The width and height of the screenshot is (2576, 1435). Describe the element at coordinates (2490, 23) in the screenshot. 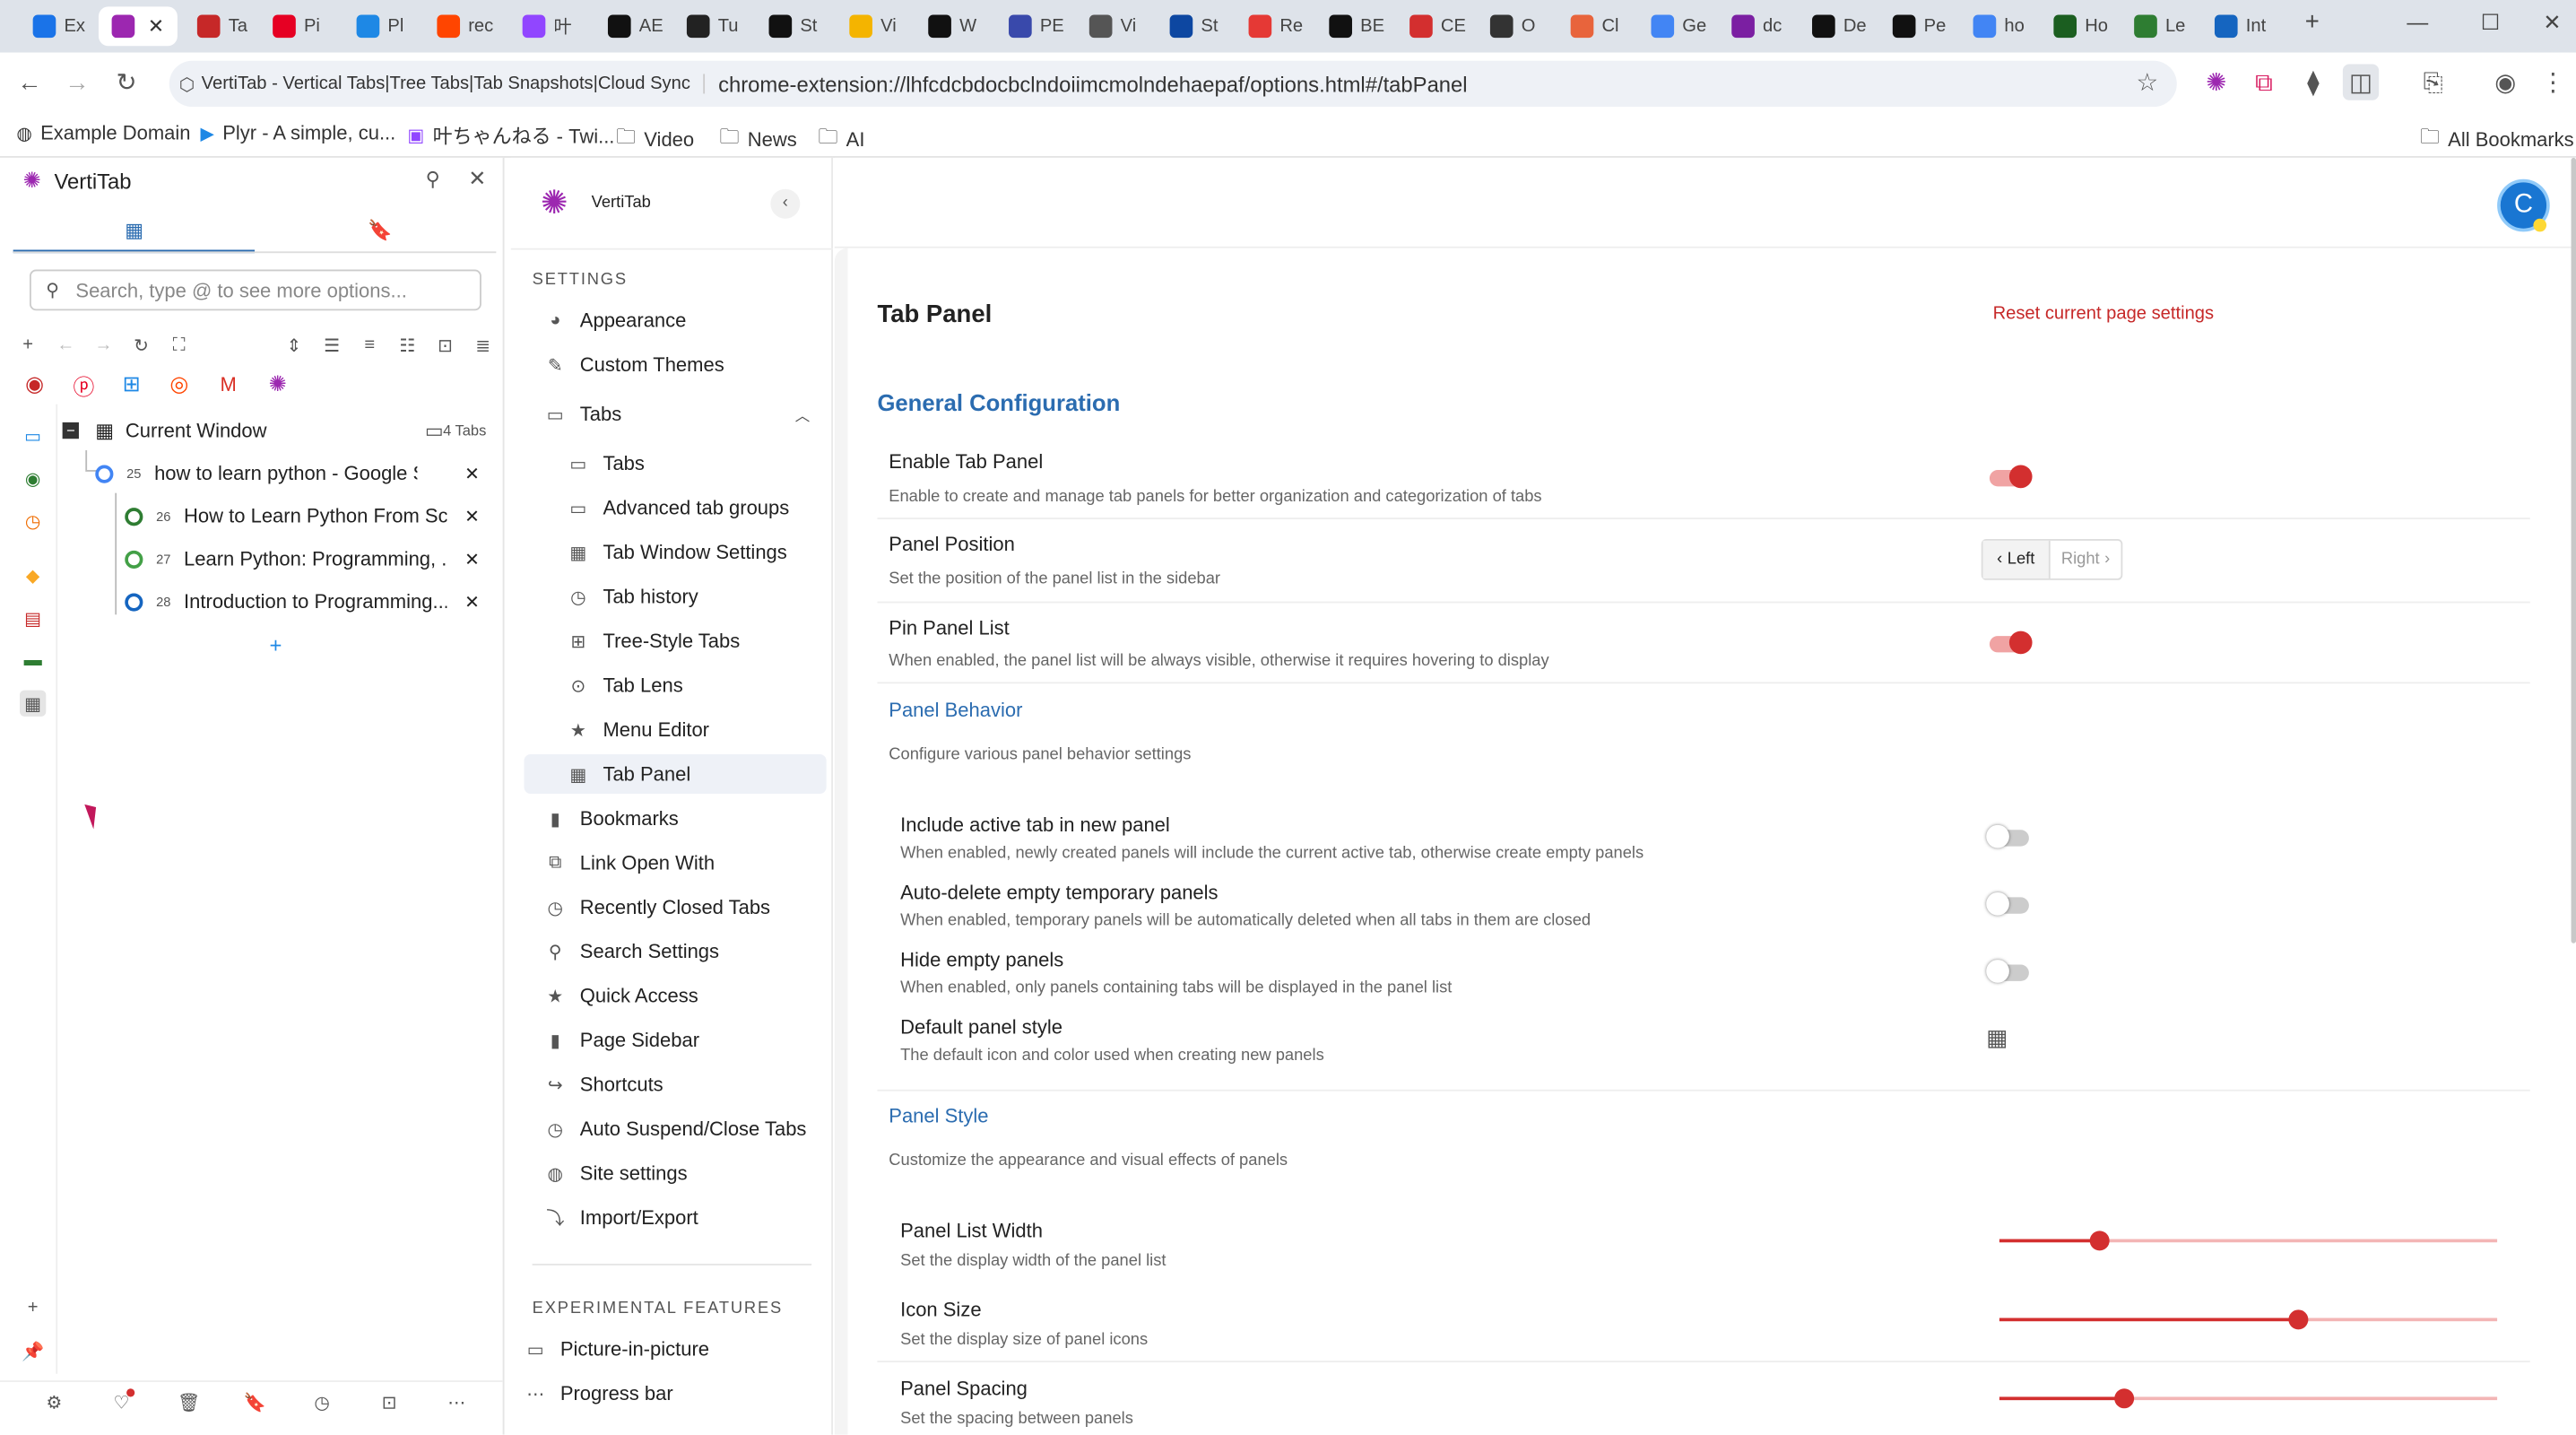

I see `maximize-icon: ☐` at that location.